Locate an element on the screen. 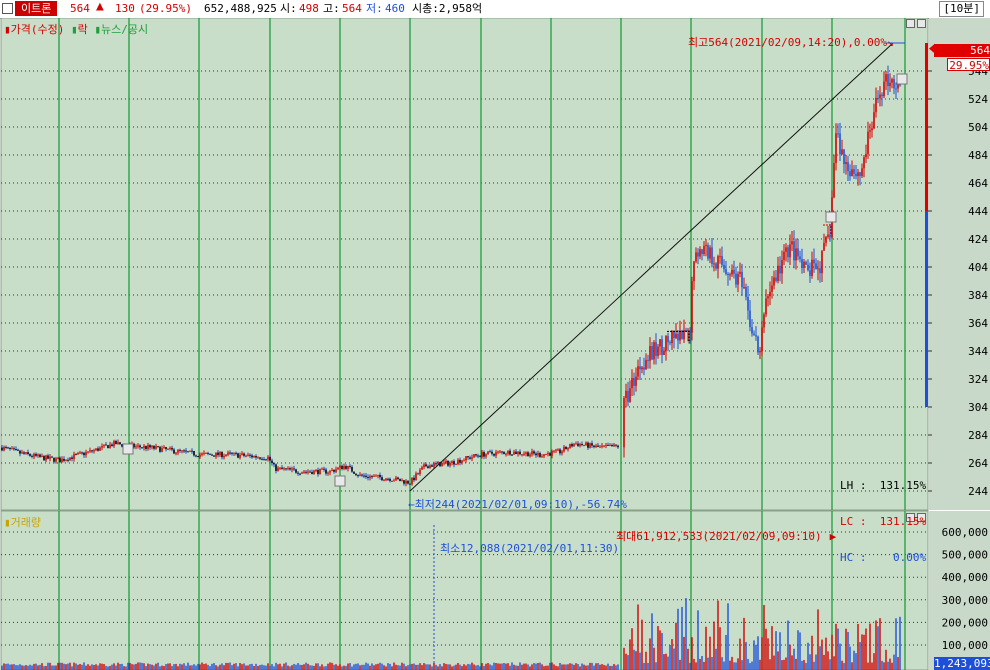 Image resolution: width=990 pixels, height=670 pixels. market-cap: 시총:2,958억 is located at coordinates (447, 8).